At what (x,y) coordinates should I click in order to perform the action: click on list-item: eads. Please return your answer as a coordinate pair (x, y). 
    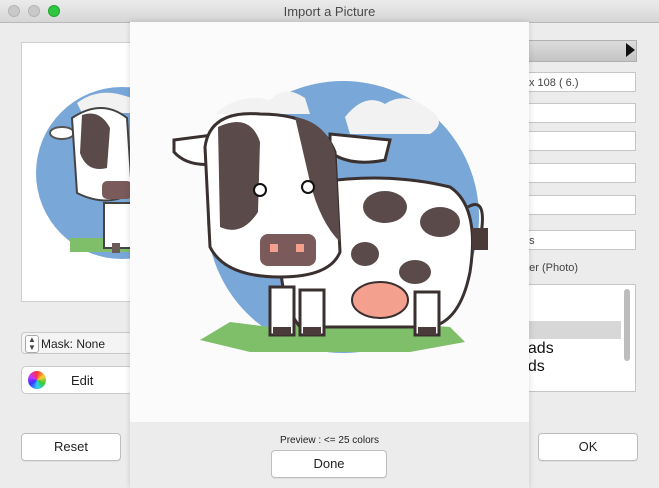
    Looking at the image, I should click on (541, 349).